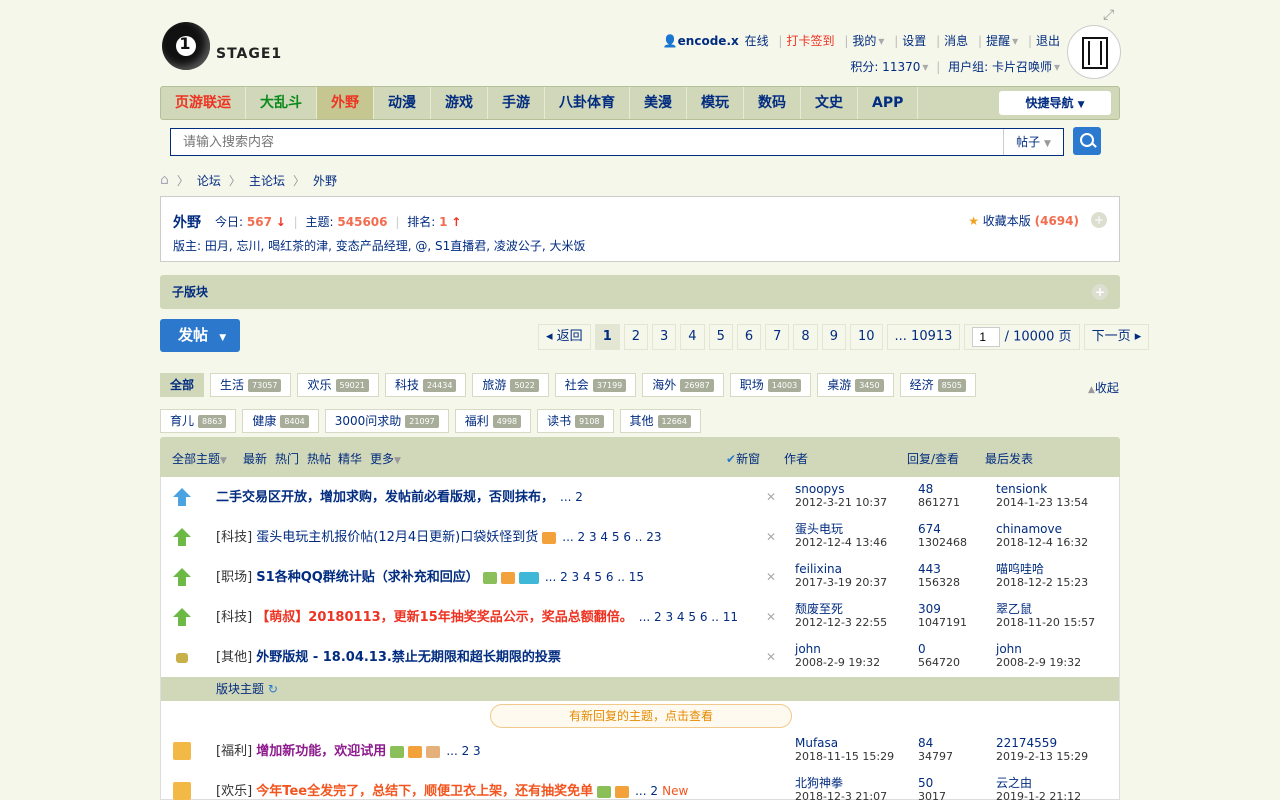 The width and height of the screenshot is (1280, 800). Describe the element at coordinates (816, 743) in the screenshot. I see `author-link: Mufasa` at that location.